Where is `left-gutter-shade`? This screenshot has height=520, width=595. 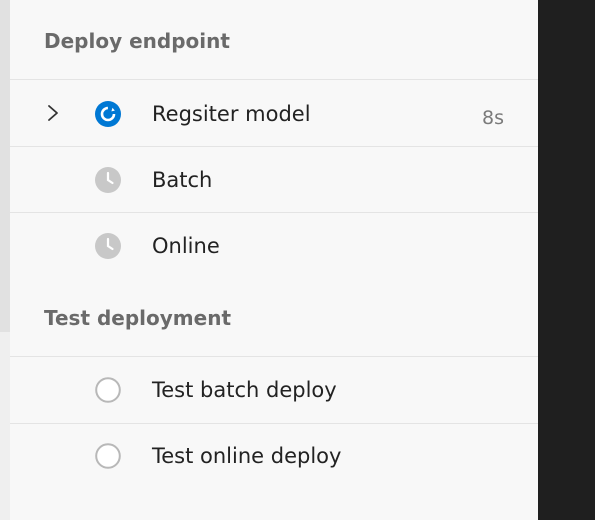
left-gutter-shade is located at coordinates (5, 166).